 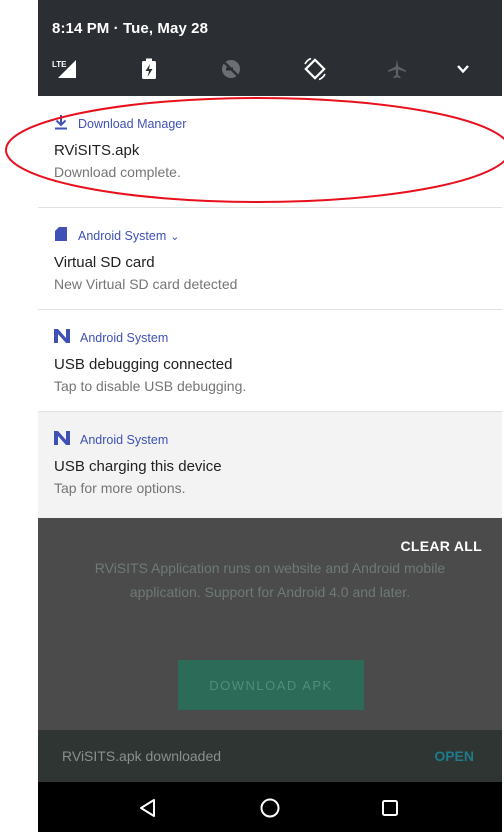 I want to click on expand-chevron-icon, so click(x=463, y=69).